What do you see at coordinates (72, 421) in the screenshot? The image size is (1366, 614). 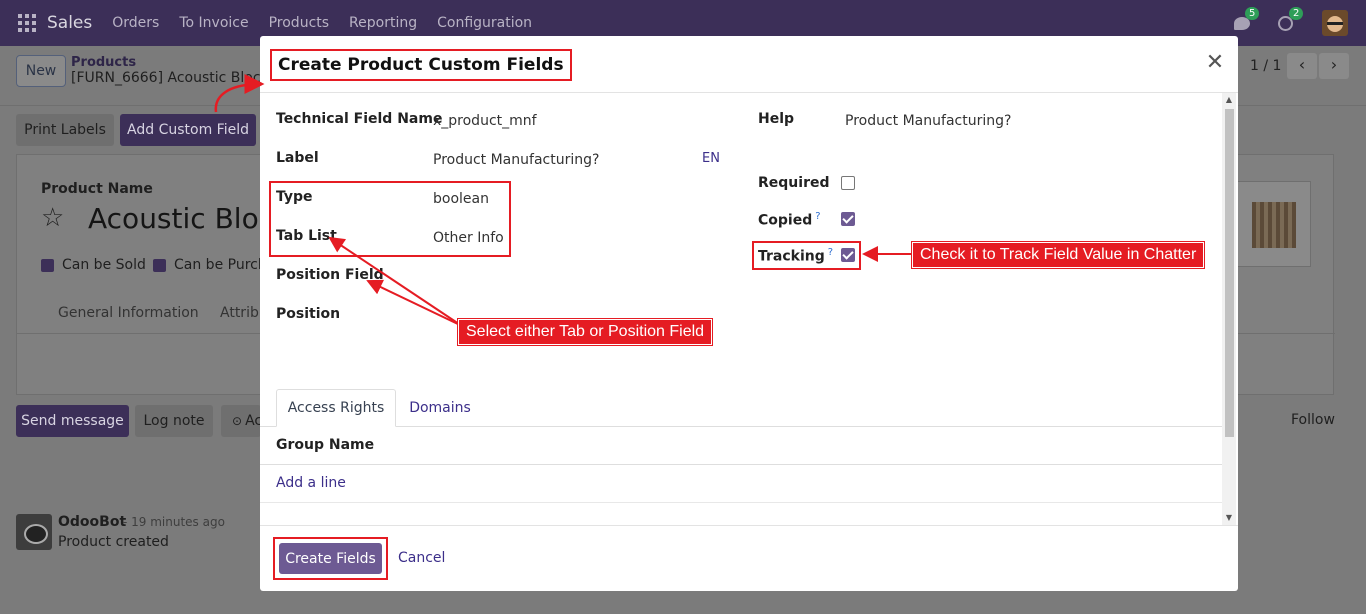 I see `send-message-button: Send message` at bounding box center [72, 421].